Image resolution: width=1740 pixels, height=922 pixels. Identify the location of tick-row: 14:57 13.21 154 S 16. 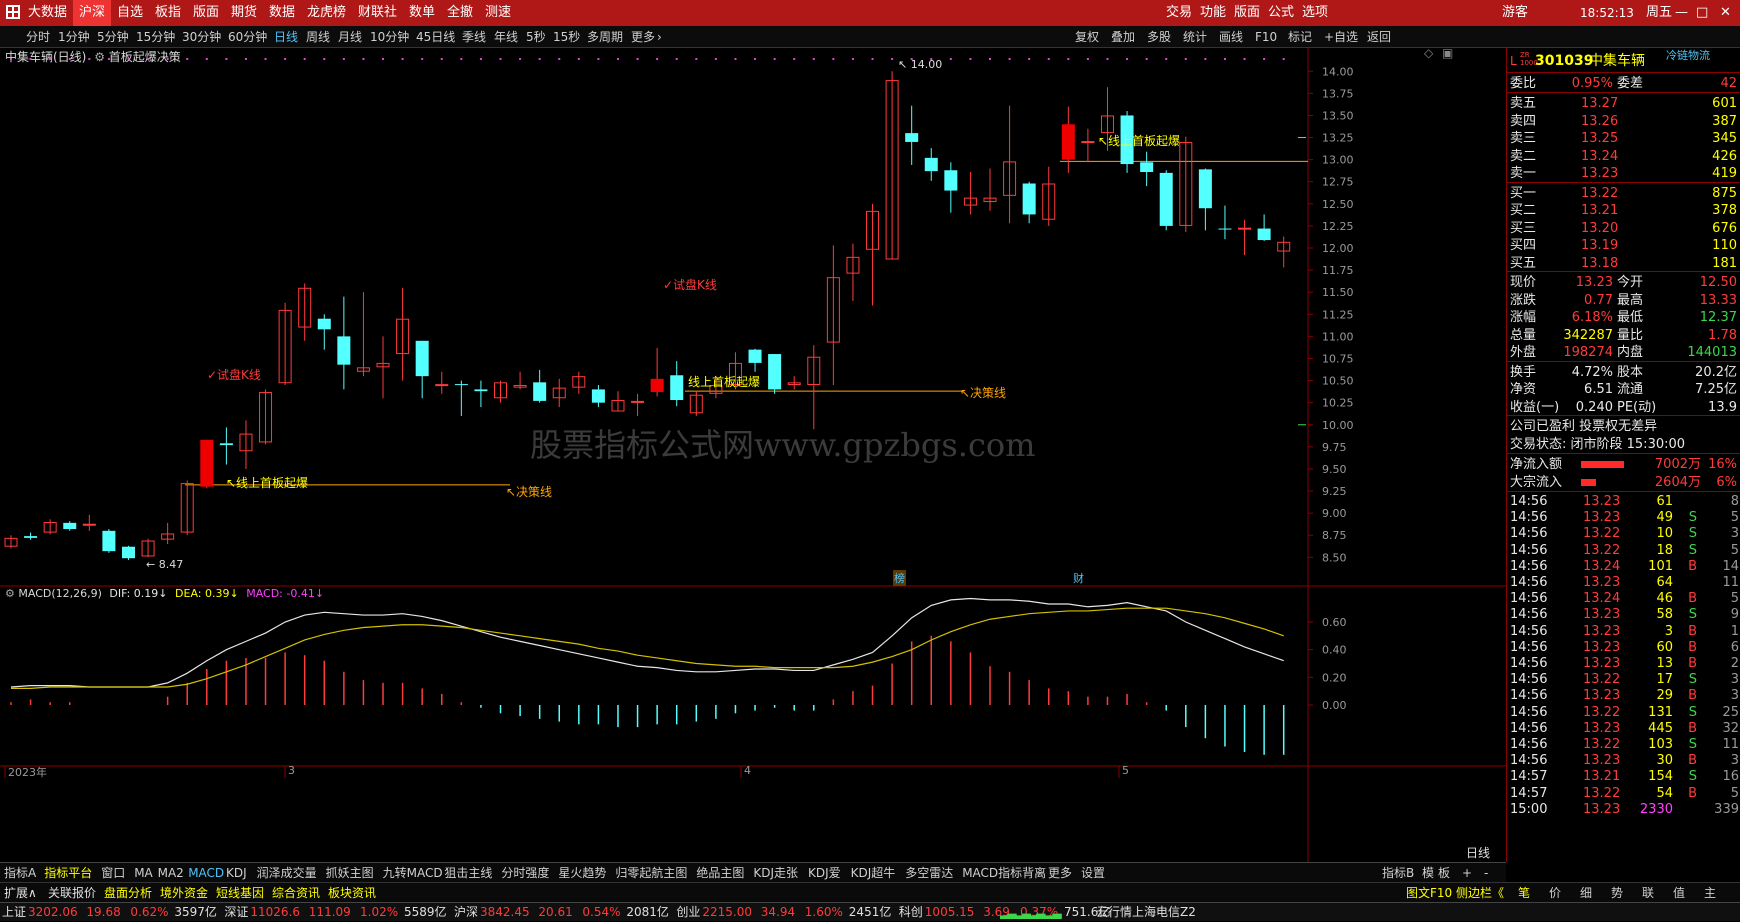
(1623, 776).